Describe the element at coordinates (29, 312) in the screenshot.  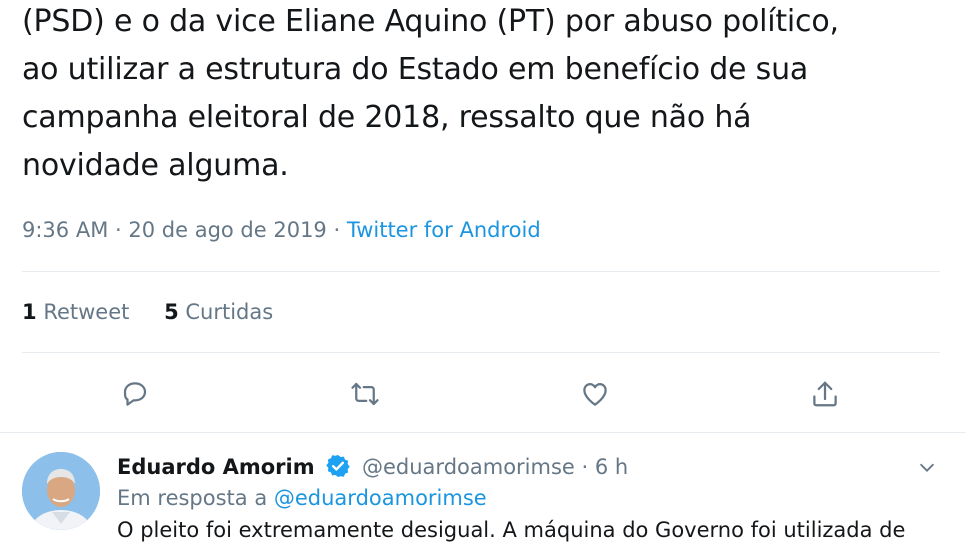
I see `retweets-count: 1` at that location.